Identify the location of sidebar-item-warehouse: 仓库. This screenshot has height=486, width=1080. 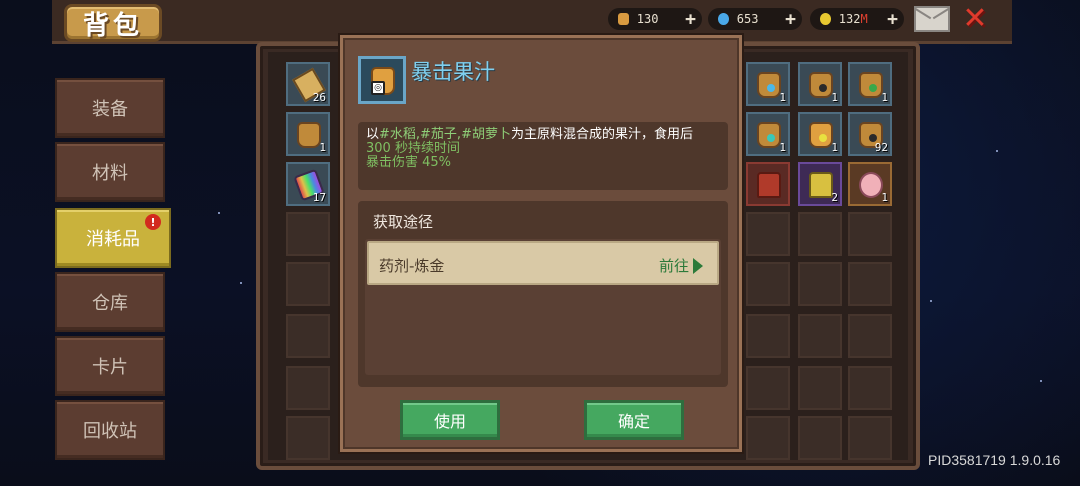
(110, 302).